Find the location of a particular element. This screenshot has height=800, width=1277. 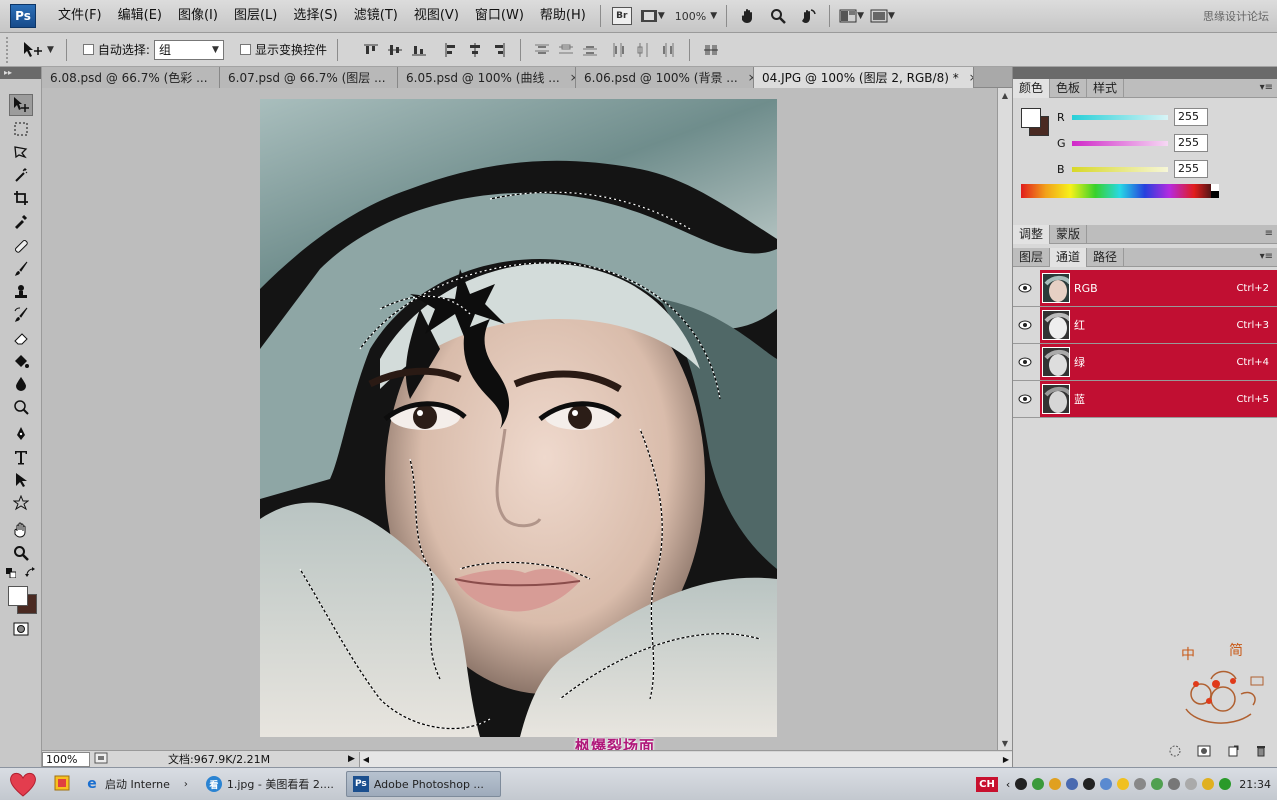

color-spectrum is located at coordinates (1120, 191).